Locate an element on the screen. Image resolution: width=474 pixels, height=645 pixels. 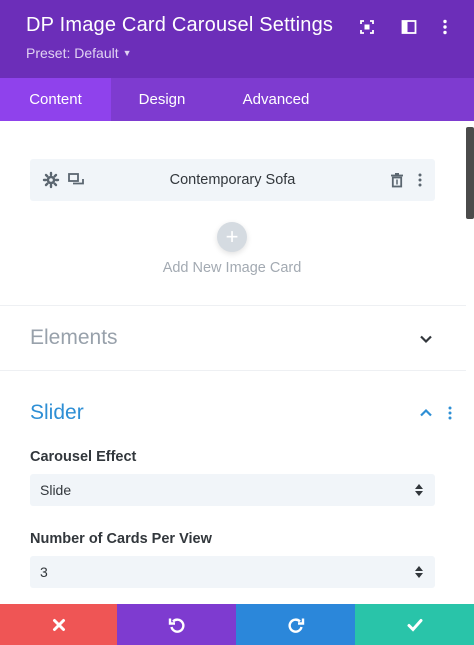
fullscreen-icon is located at coordinates (367, 27).